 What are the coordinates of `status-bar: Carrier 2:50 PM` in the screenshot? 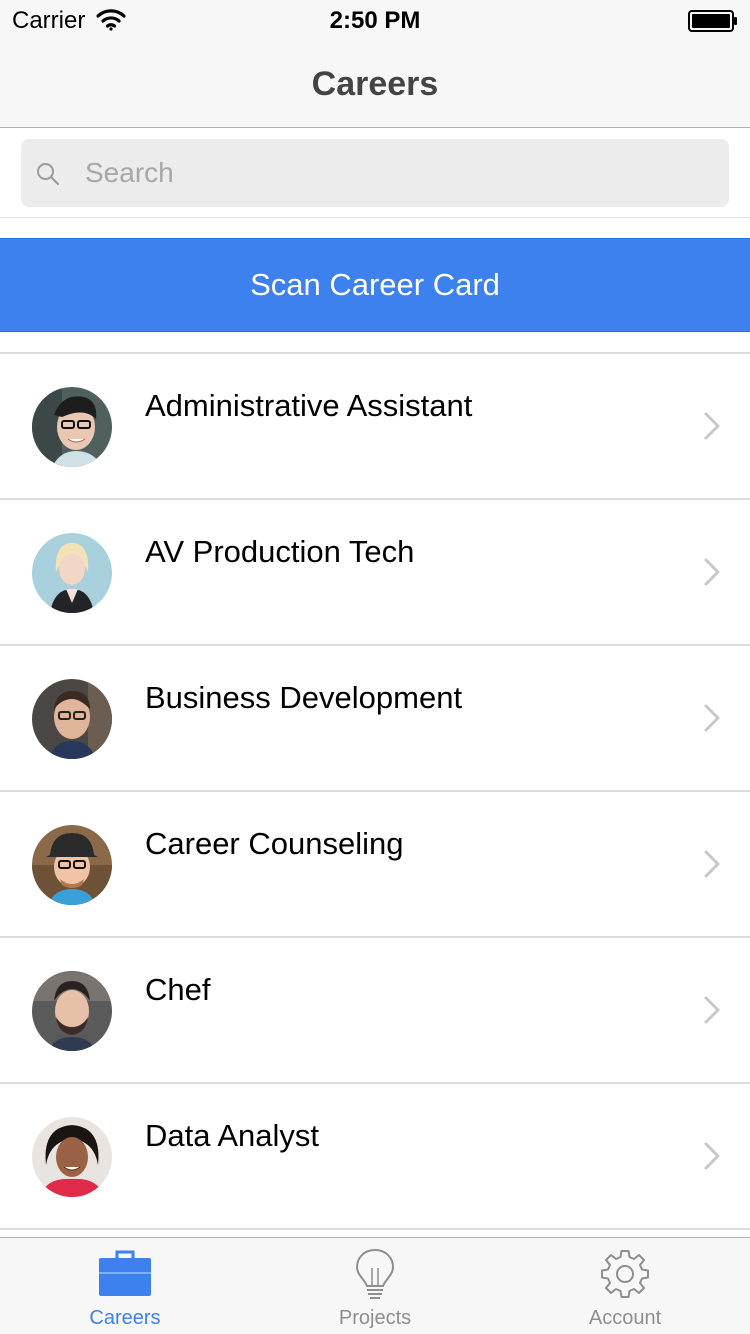 It's located at (375, 20).